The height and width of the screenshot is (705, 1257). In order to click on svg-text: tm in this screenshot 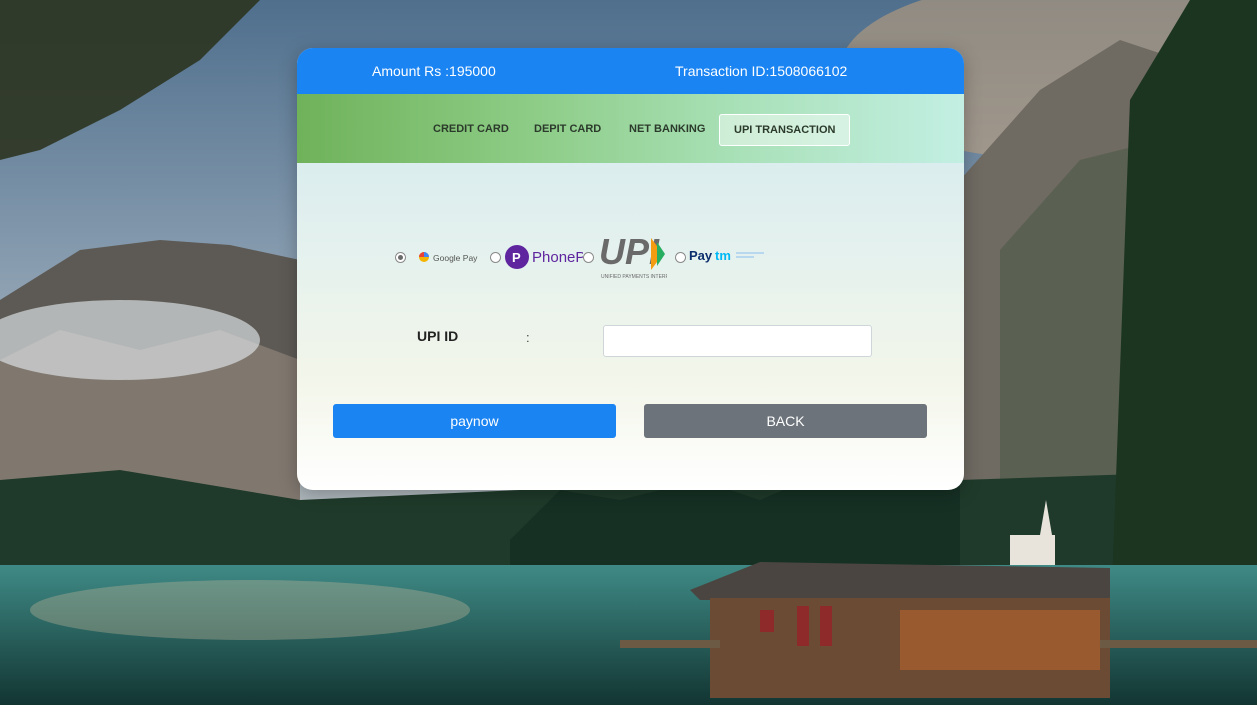, I will do `click(723, 255)`.